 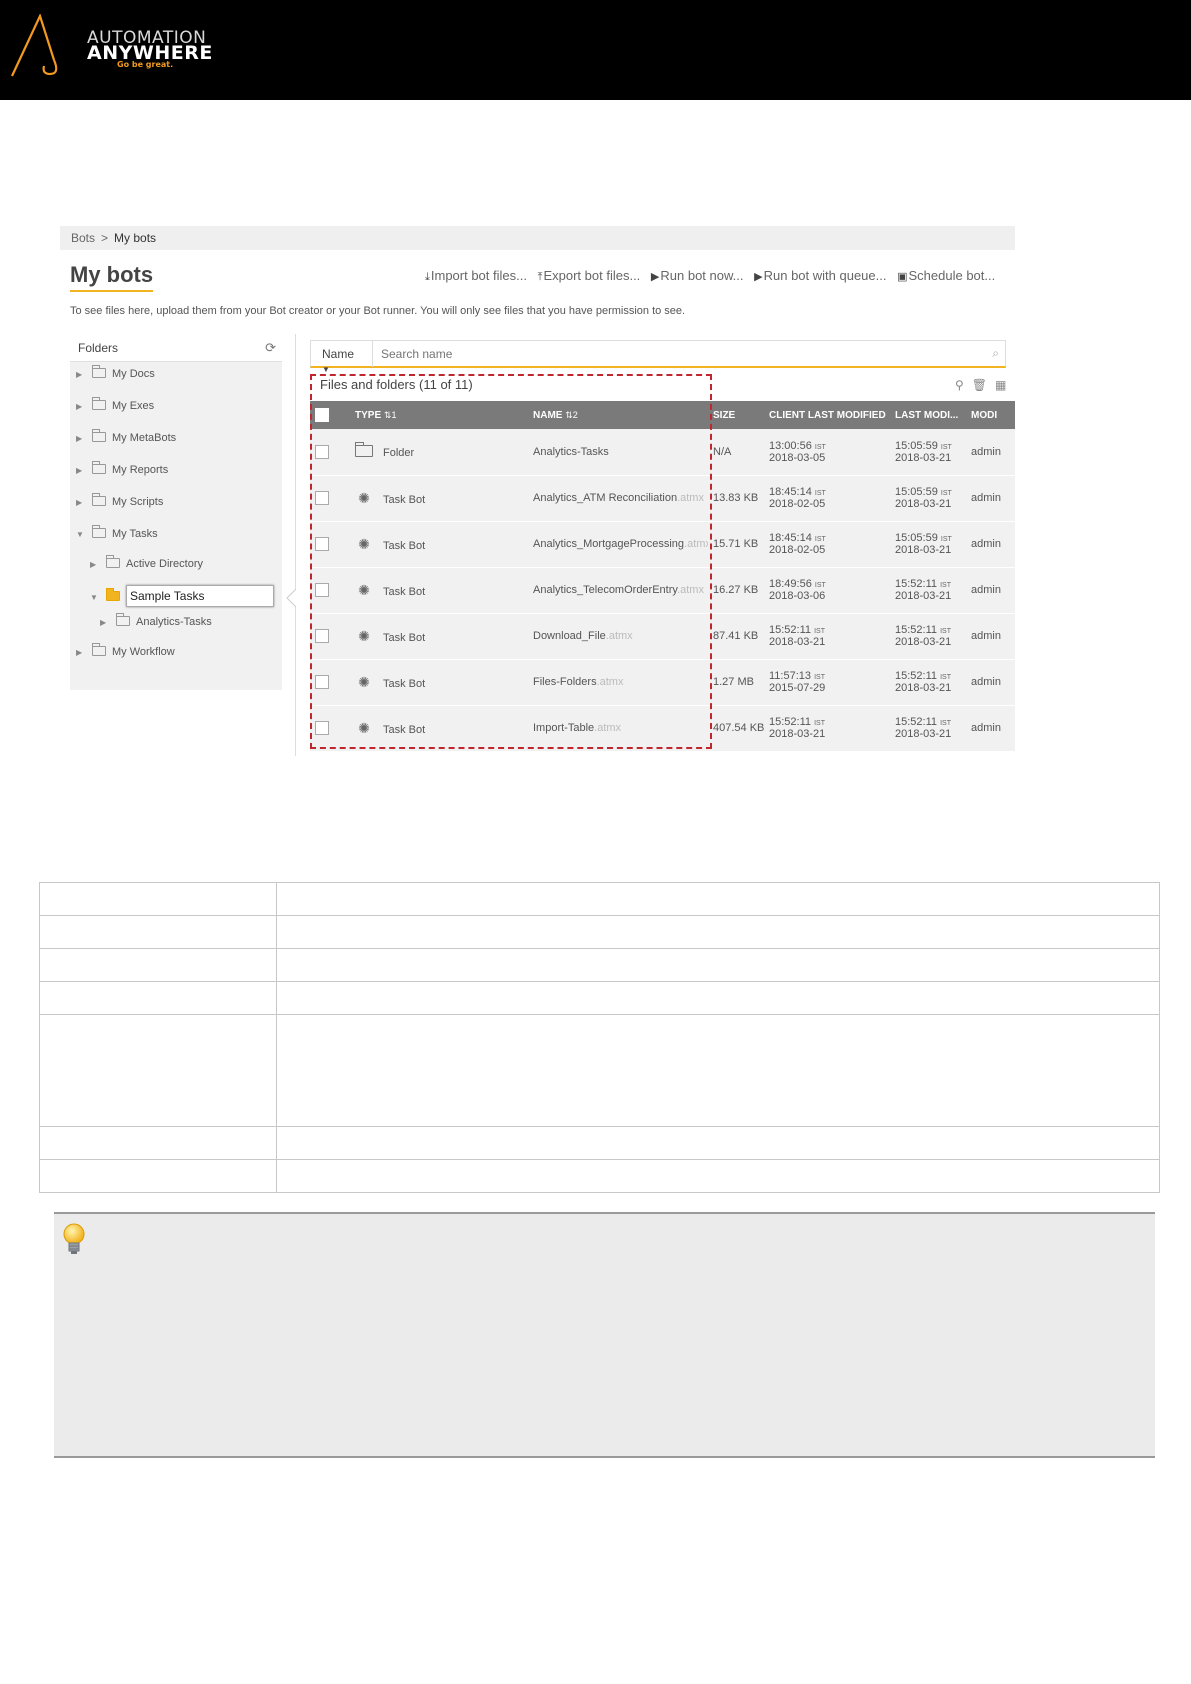 What do you see at coordinates (113, 594) in the screenshot?
I see `open-folder-icon` at bounding box center [113, 594].